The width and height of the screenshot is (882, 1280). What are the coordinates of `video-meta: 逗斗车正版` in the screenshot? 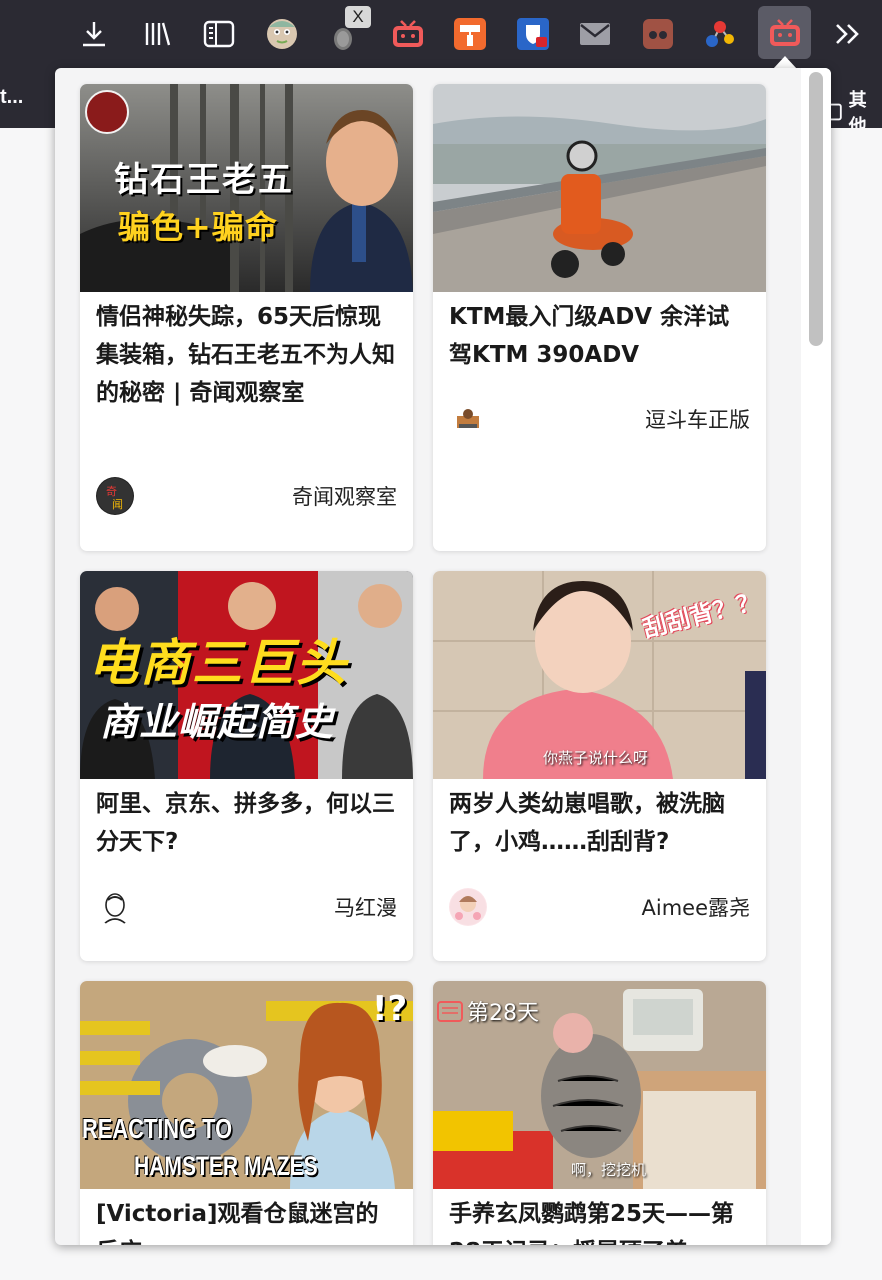 It's located at (599, 419).